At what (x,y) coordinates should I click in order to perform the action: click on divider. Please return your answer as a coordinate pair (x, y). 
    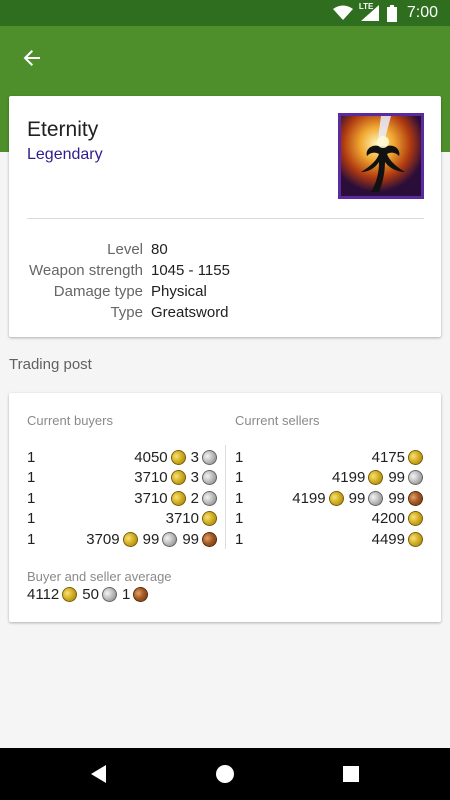
    Looking at the image, I should click on (225, 218).